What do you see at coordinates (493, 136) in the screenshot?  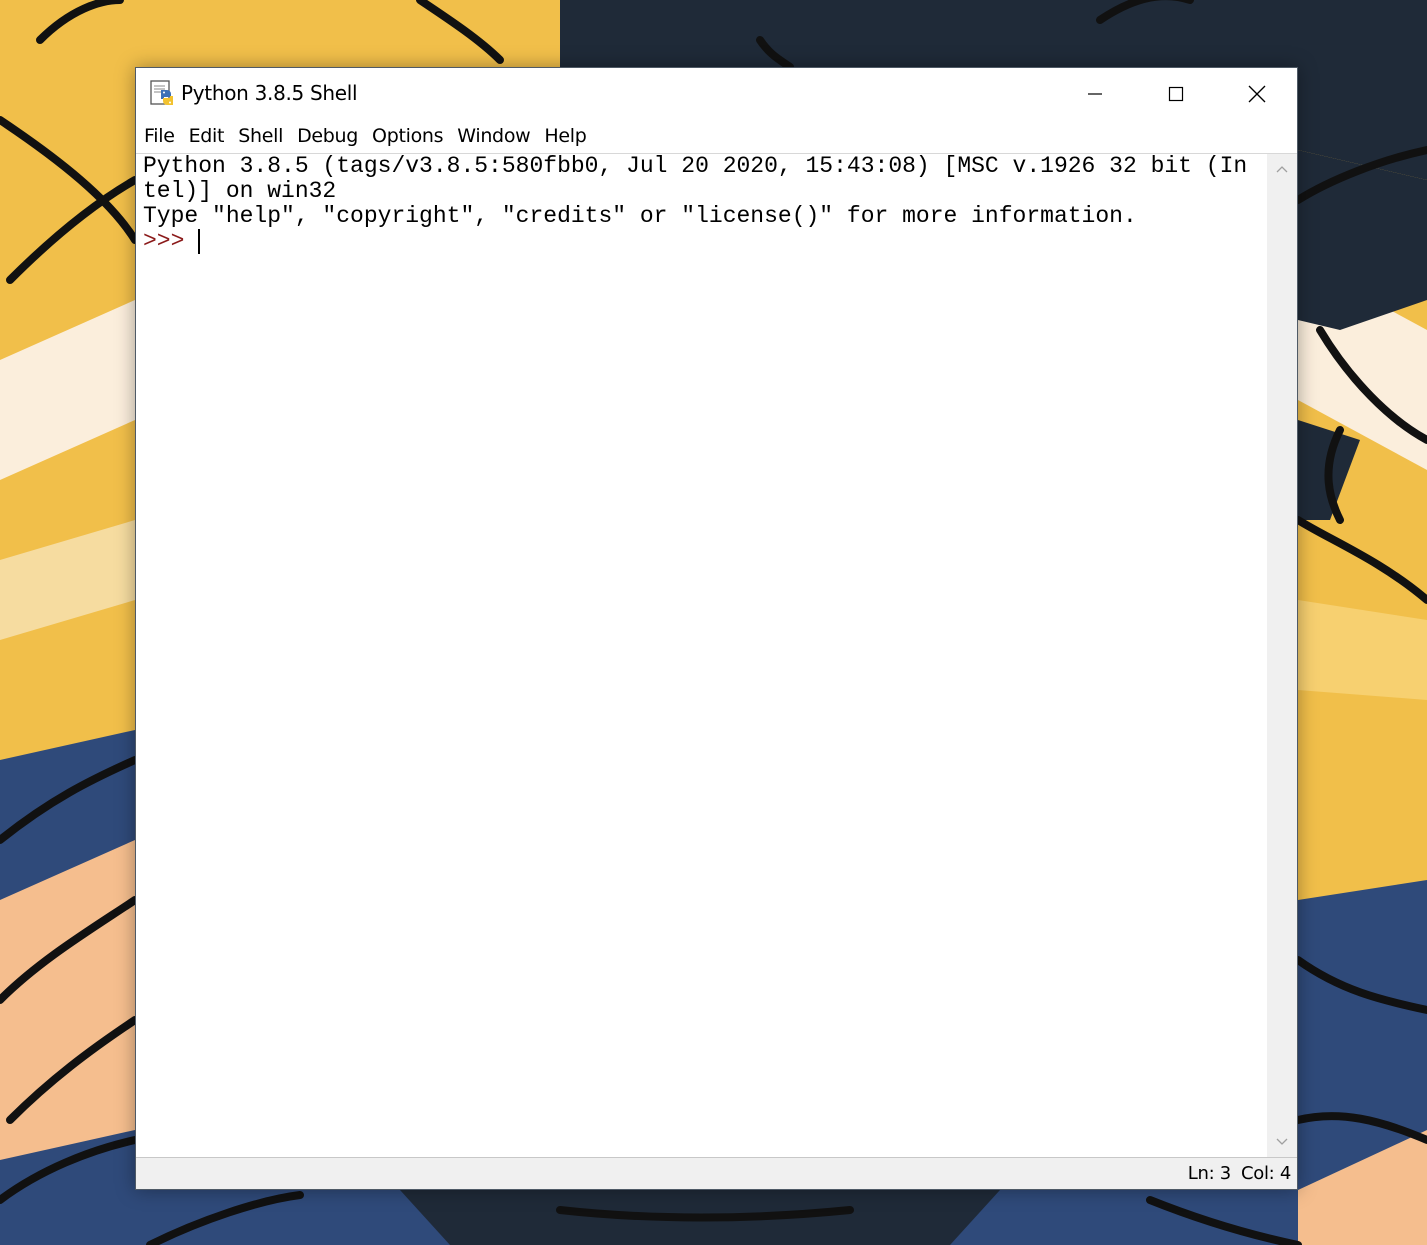 I see `menu-window: Window` at bounding box center [493, 136].